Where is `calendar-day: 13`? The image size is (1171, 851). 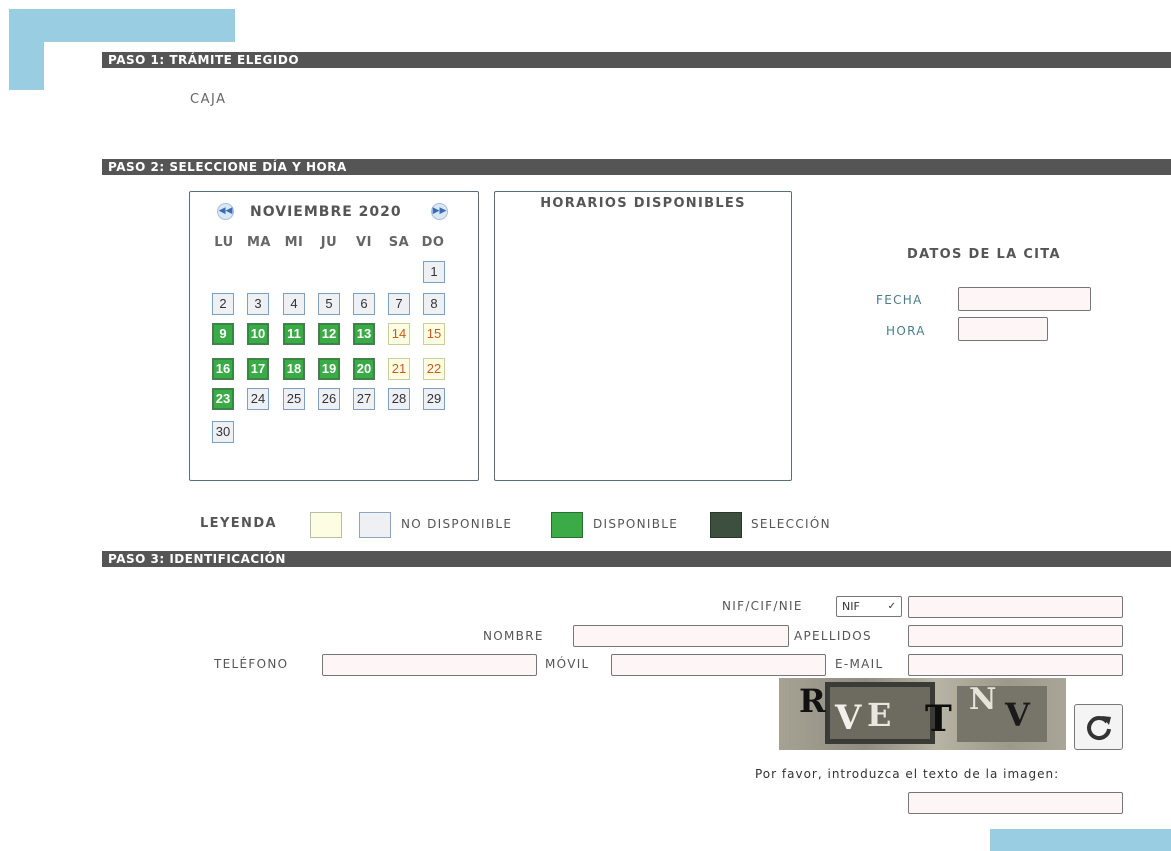
calendar-day: 13 is located at coordinates (364, 334).